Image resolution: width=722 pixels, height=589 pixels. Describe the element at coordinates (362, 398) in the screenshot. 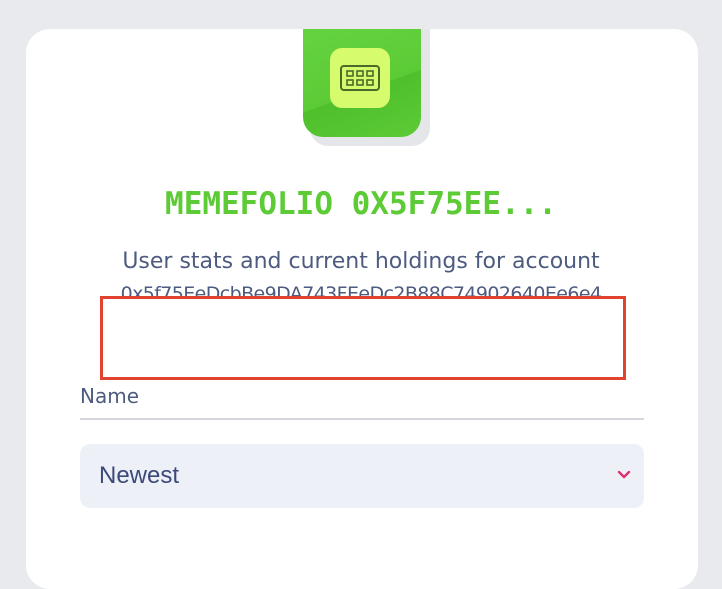

I see `name-filter-input: Name` at that location.